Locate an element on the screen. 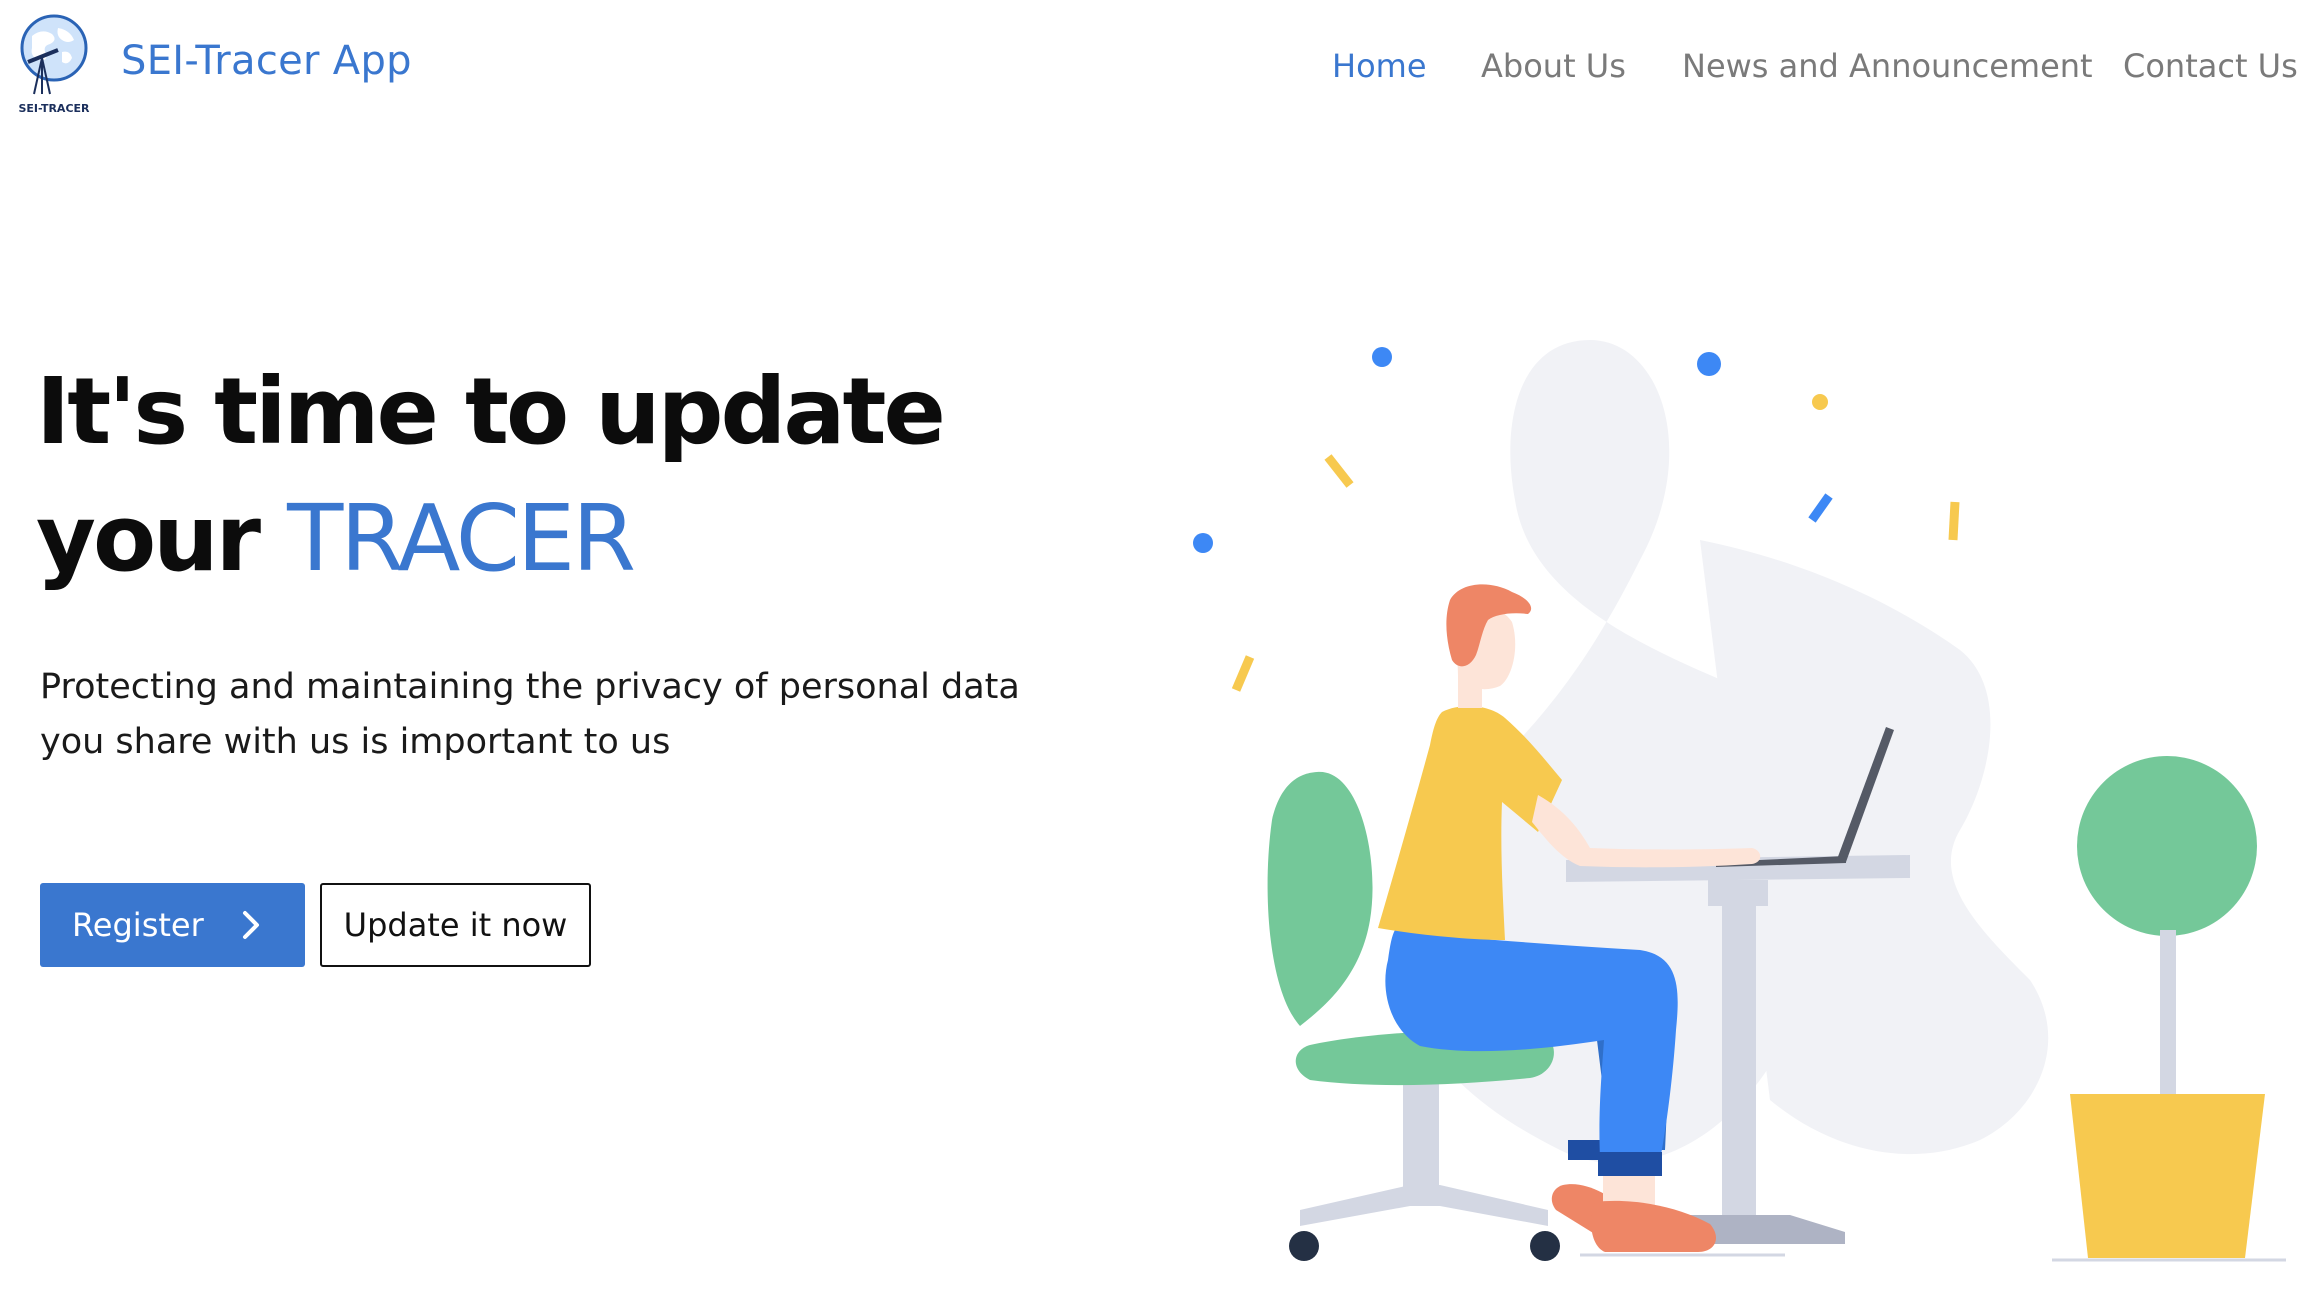 Image resolution: width=2306 pixels, height=1304 pixels. hero-subtitle-line2: you share with us is important to us is located at coordinates (355, 742).